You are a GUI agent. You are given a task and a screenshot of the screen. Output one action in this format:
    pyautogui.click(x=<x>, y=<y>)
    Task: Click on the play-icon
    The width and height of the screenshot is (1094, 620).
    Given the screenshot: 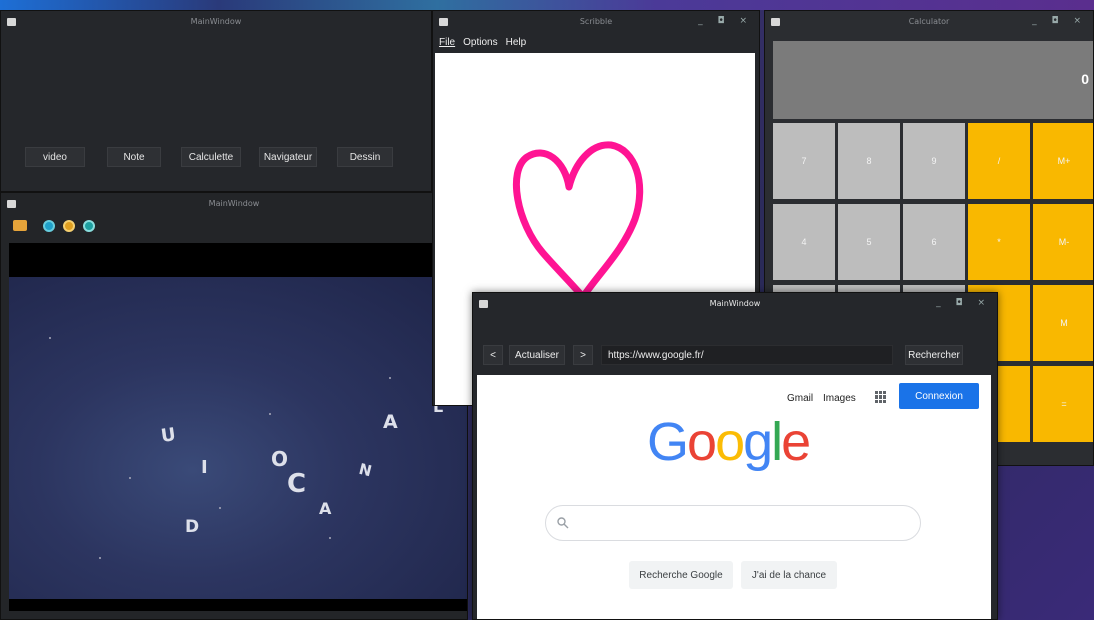 What is the action you would take?
    pyautogui.click(x=49, y=226)
    